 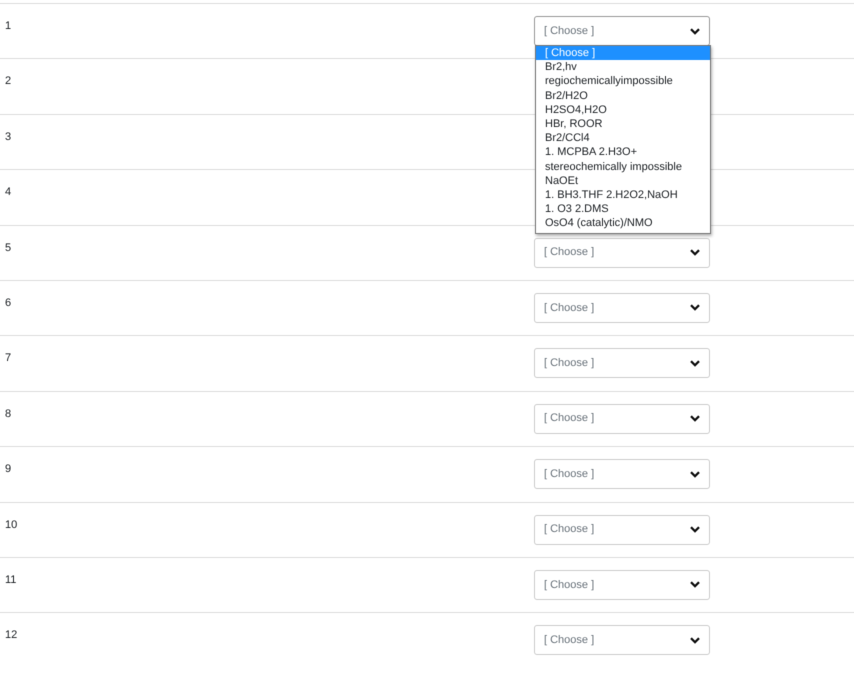 What do you see at coordinates (10, 580) in the screenshot?
I see `question-number: 11` at bounding box center [10, 580].